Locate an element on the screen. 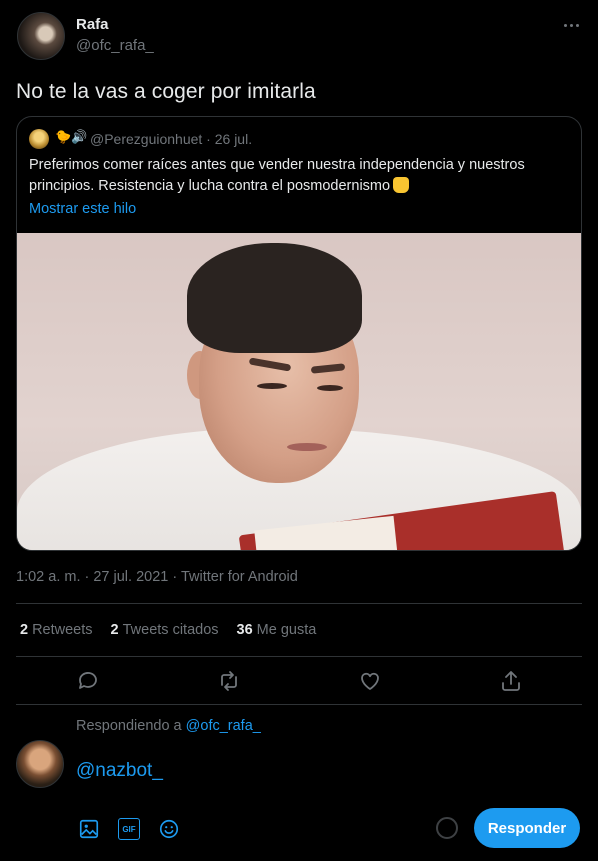 Image resolution: width=598 pixels, height=861 pixels. photo-hair is located at coordinates (274, 298).